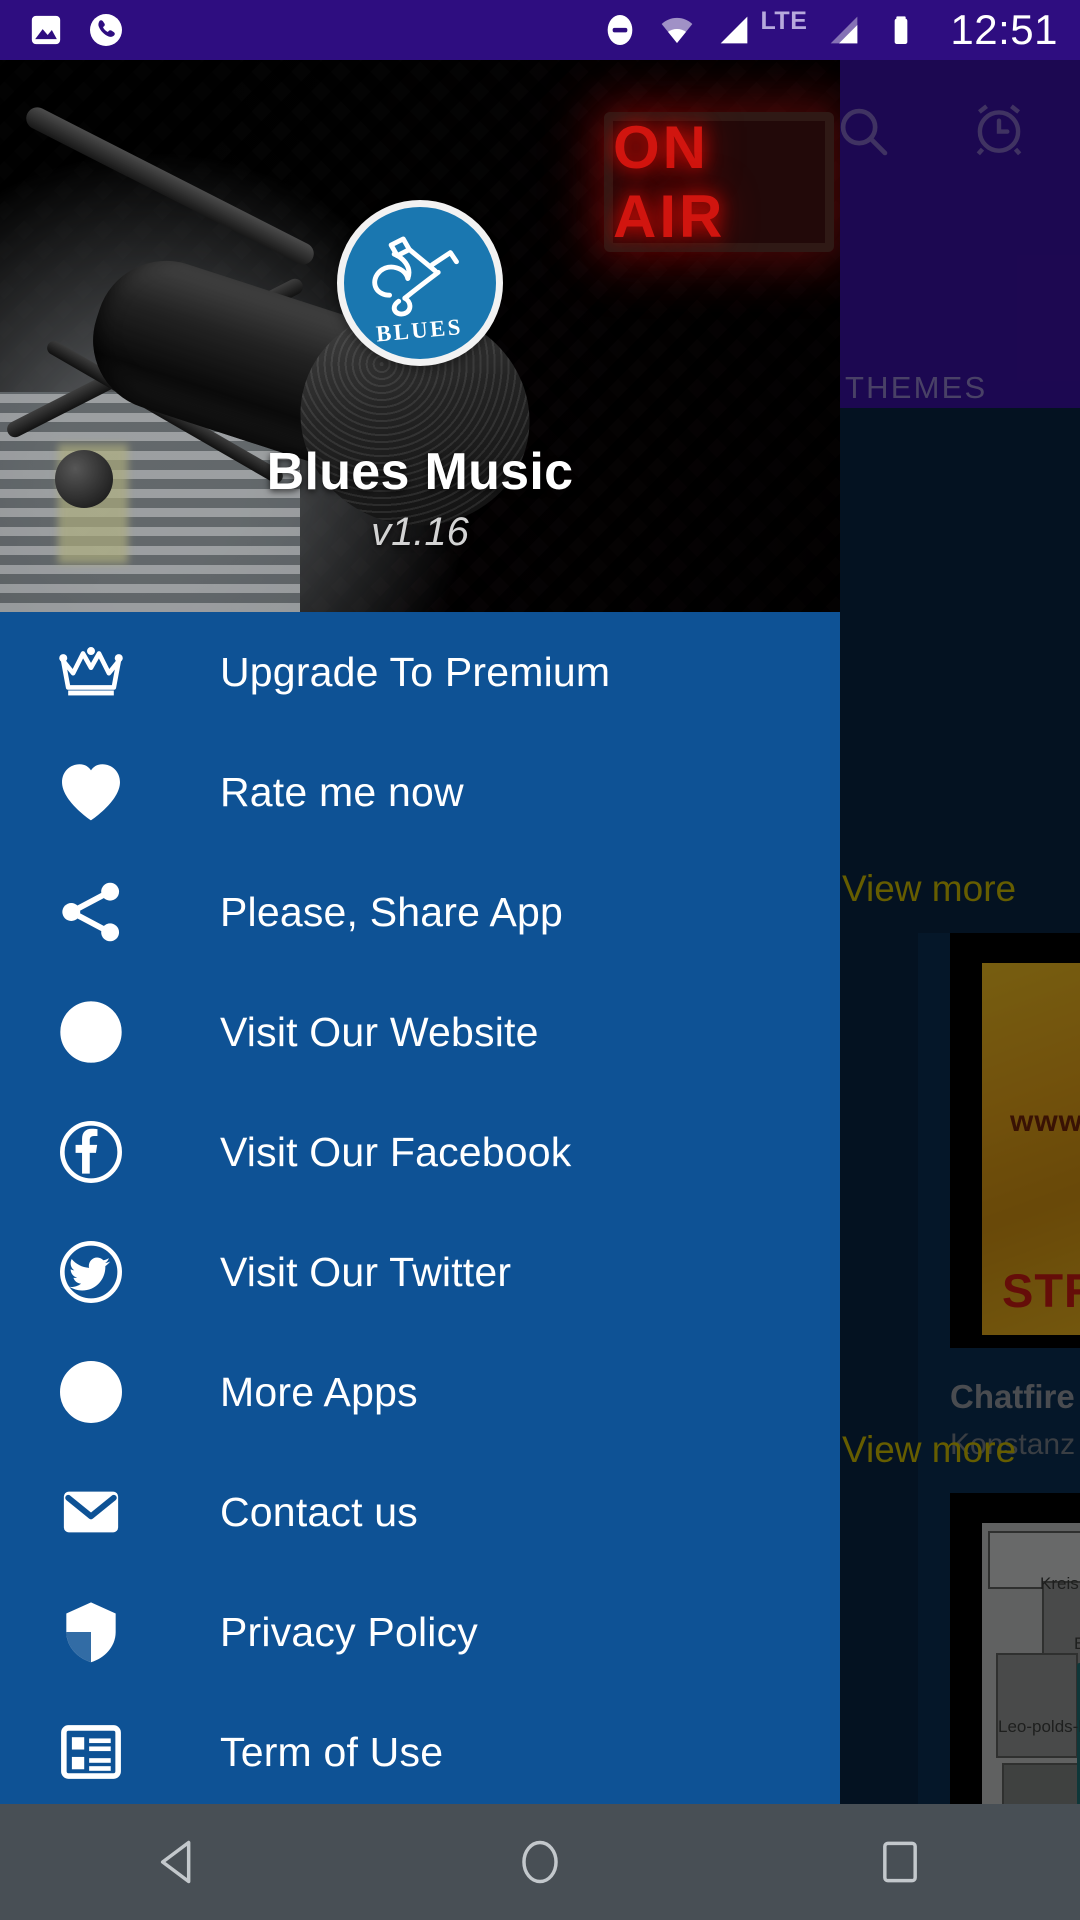 Image resolution: width=1080 pixels, height=1920 pixels. I want to click on drawer-item-label: Rate me now, so click(342, 791).